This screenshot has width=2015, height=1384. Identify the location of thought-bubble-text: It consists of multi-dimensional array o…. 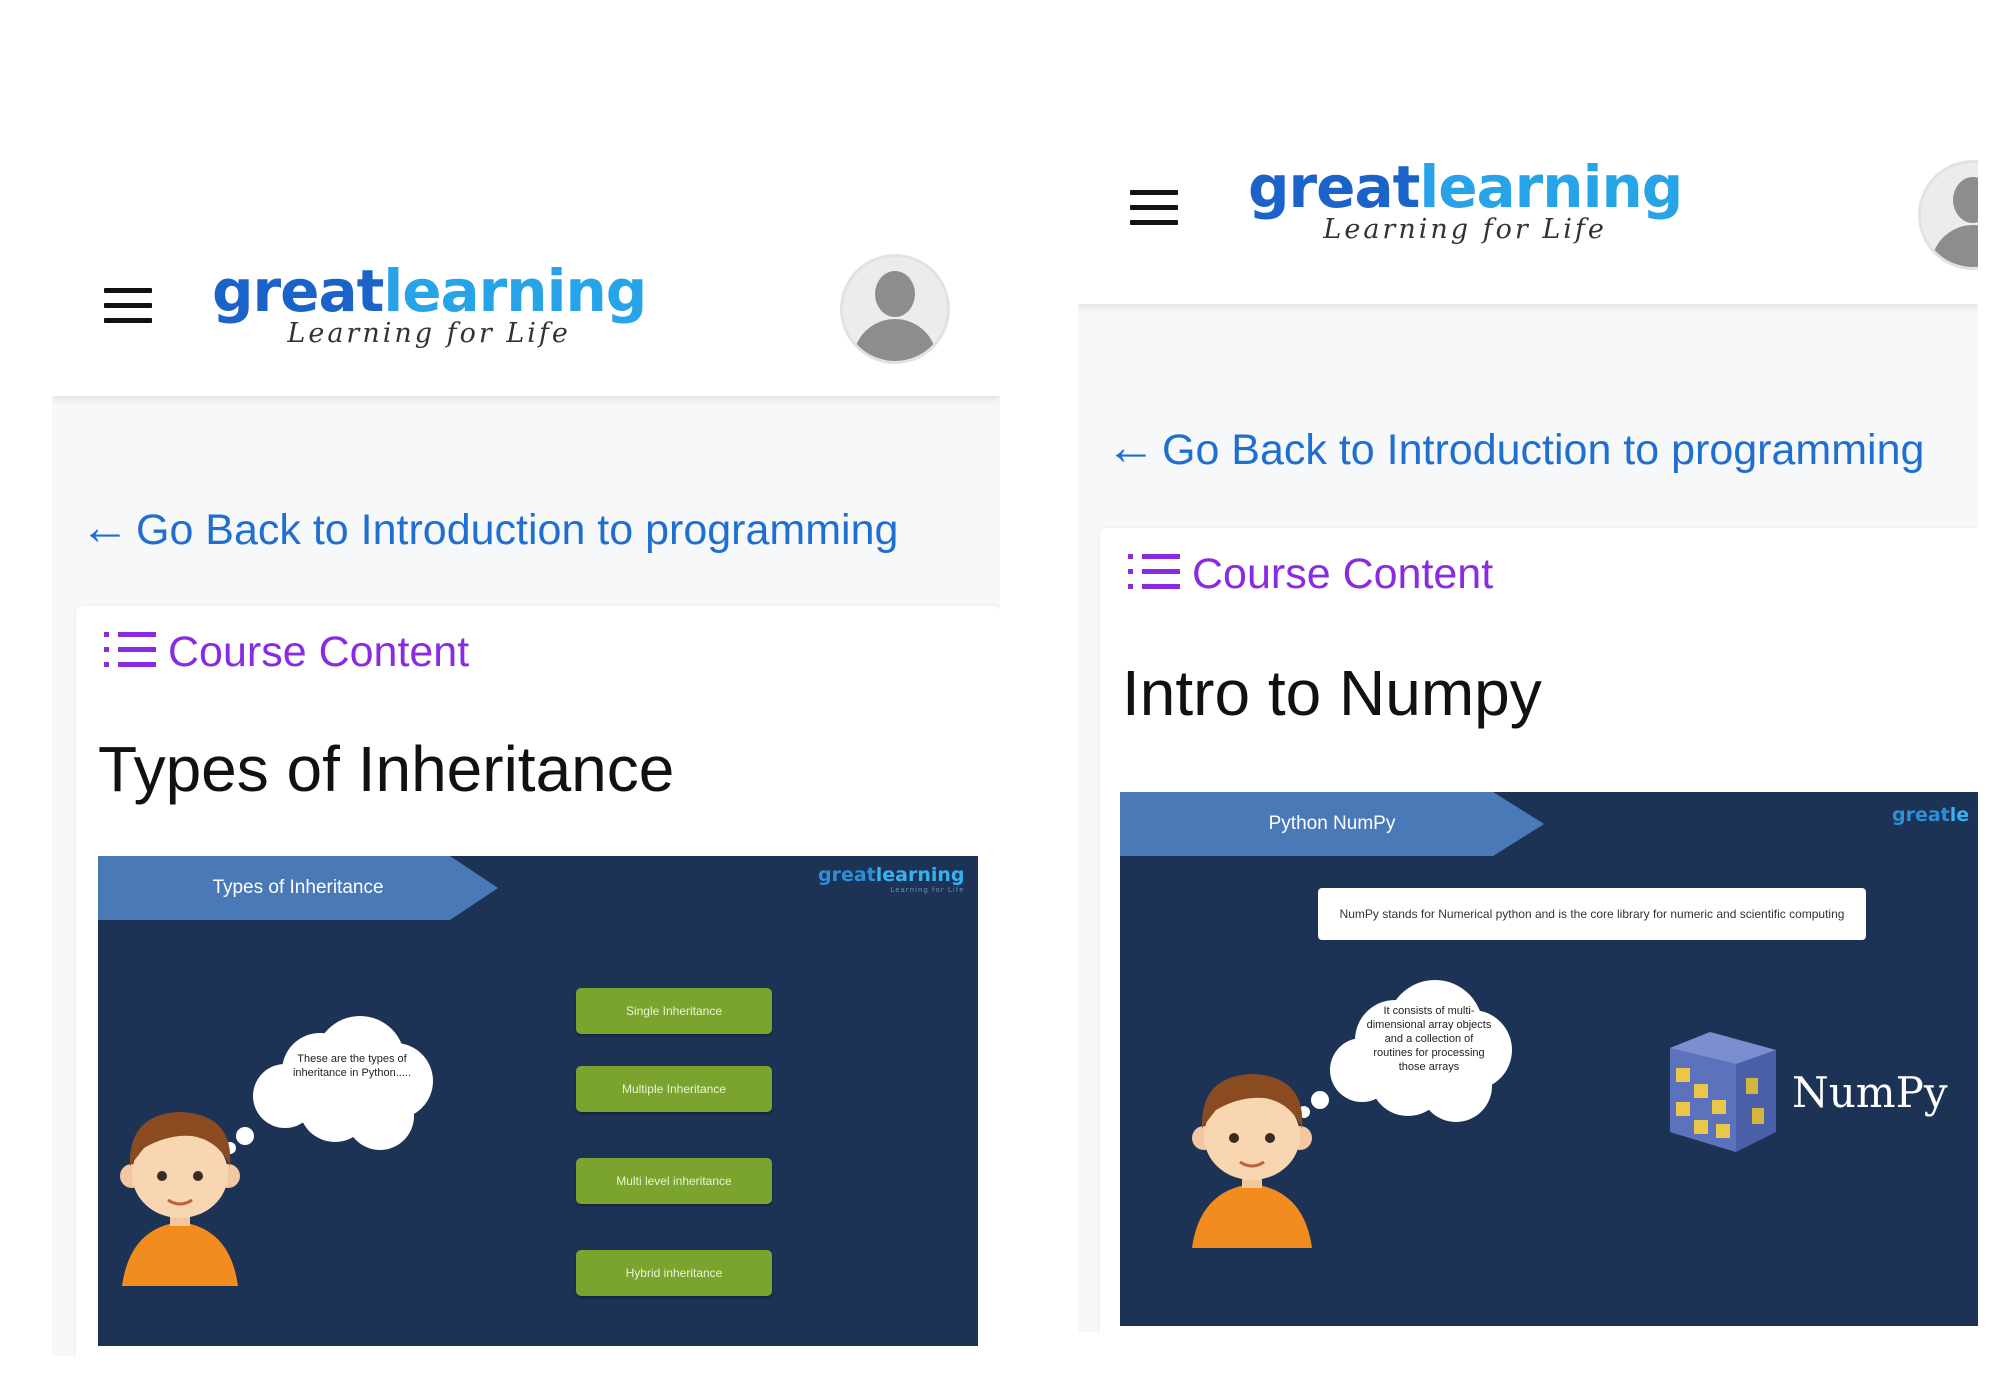
(1429, 1039).